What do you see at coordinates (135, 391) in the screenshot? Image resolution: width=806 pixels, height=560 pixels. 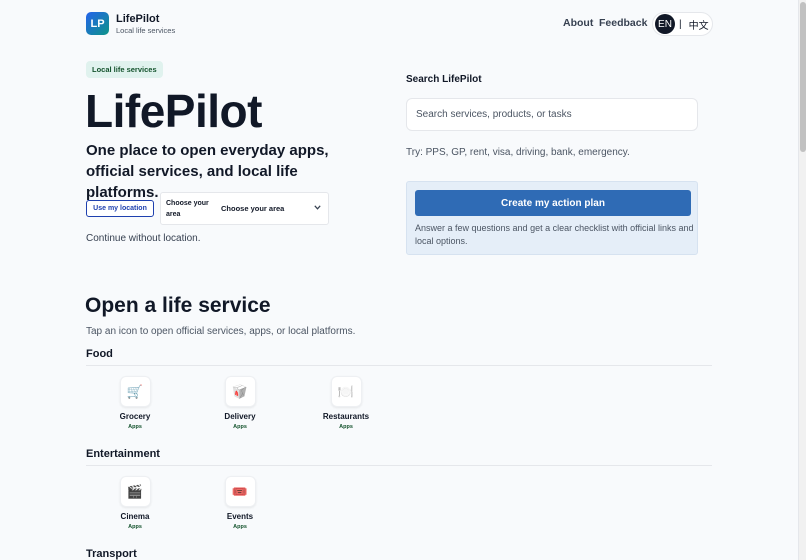 I see `shopping-cart-icon: 🛒` at bounding box center [135, 391].